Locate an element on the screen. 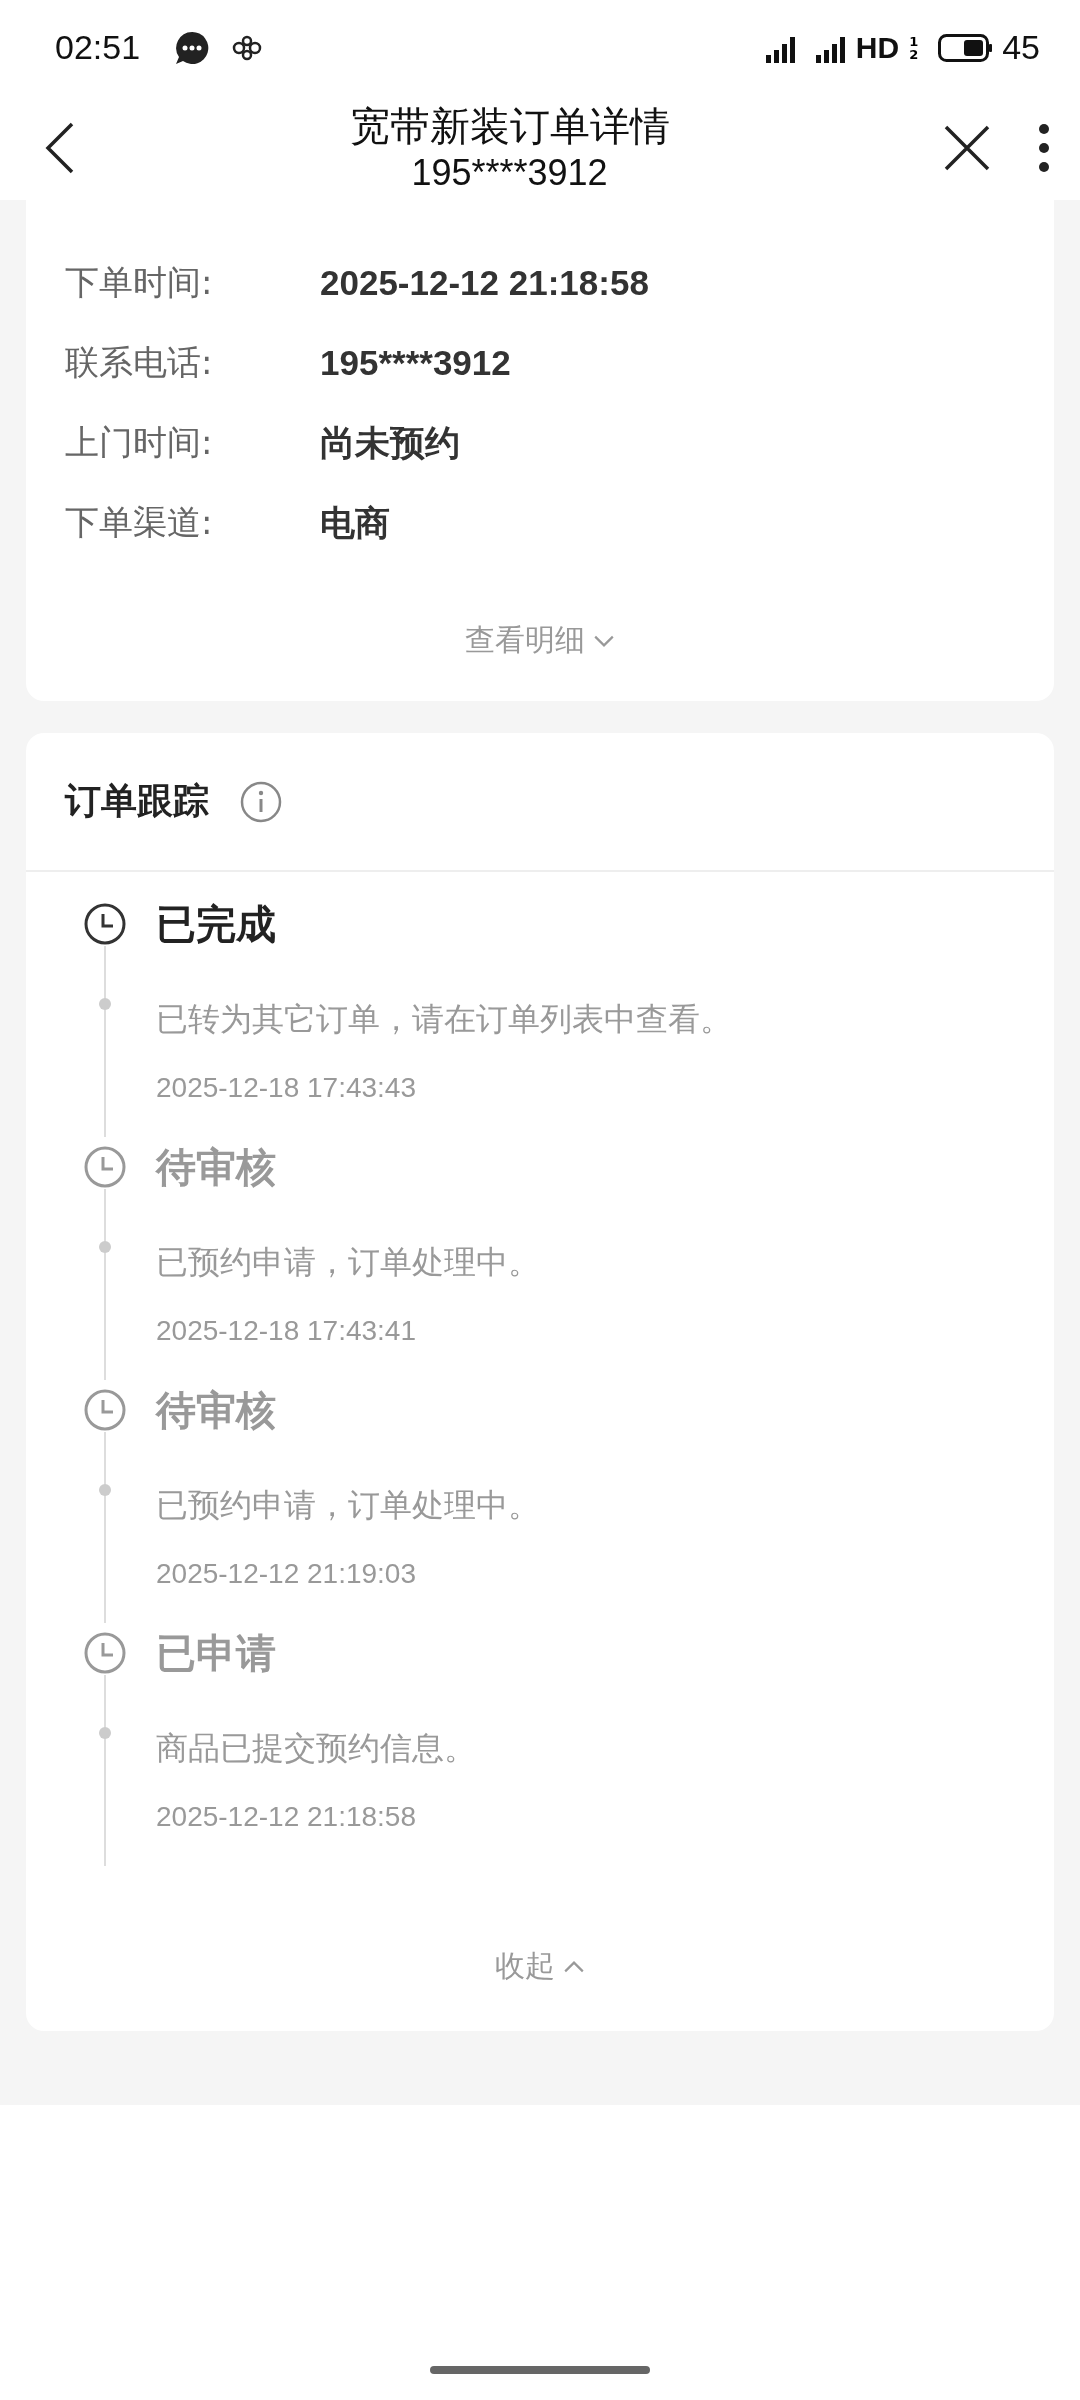 Image resolution: width=1080 pixels, height=2400 pixels. field-value: 电商 is located at coordinates (355, 522).